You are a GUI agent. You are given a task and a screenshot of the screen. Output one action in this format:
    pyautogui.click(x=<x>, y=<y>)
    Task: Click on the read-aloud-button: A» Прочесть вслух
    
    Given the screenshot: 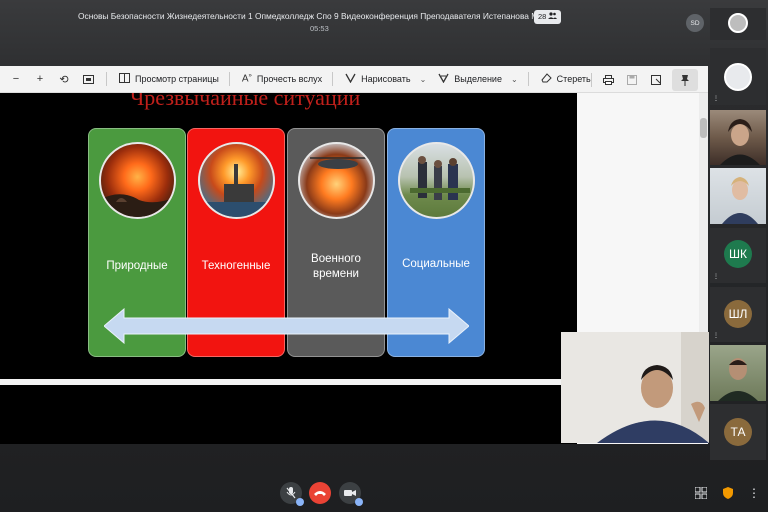 What is the action you would take?
    pyautogui.click(x=282, y=78)
    